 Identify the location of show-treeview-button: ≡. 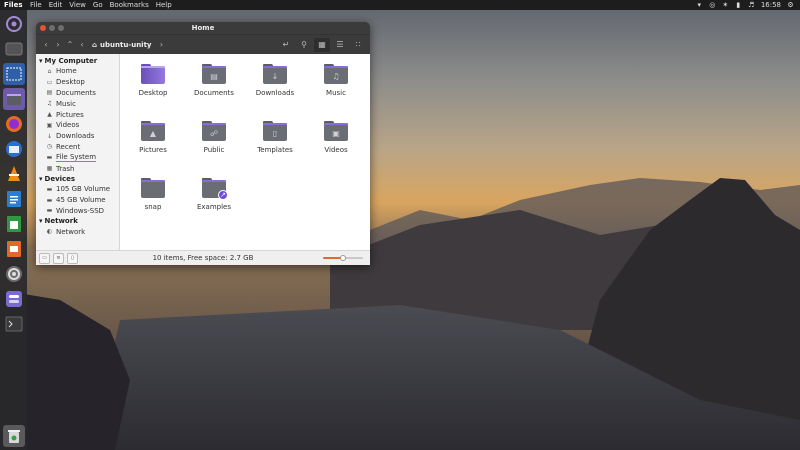
(58, 258).